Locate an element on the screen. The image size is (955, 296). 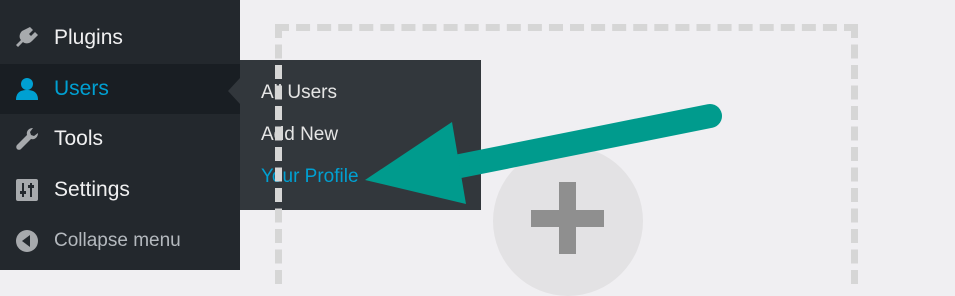
sidebar-item-users: Users is located at coordinates (120, 89).